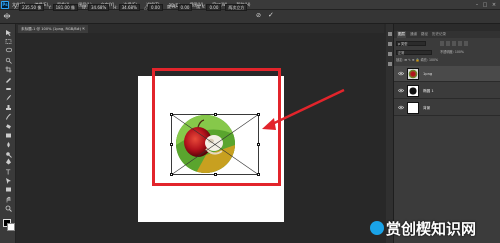 The width and height of the screenshot is (500, 243). What do you see at coordinates (8, 199) in the screenshot?
I see `hand-tool-icon` at bounding box center [8, 199].